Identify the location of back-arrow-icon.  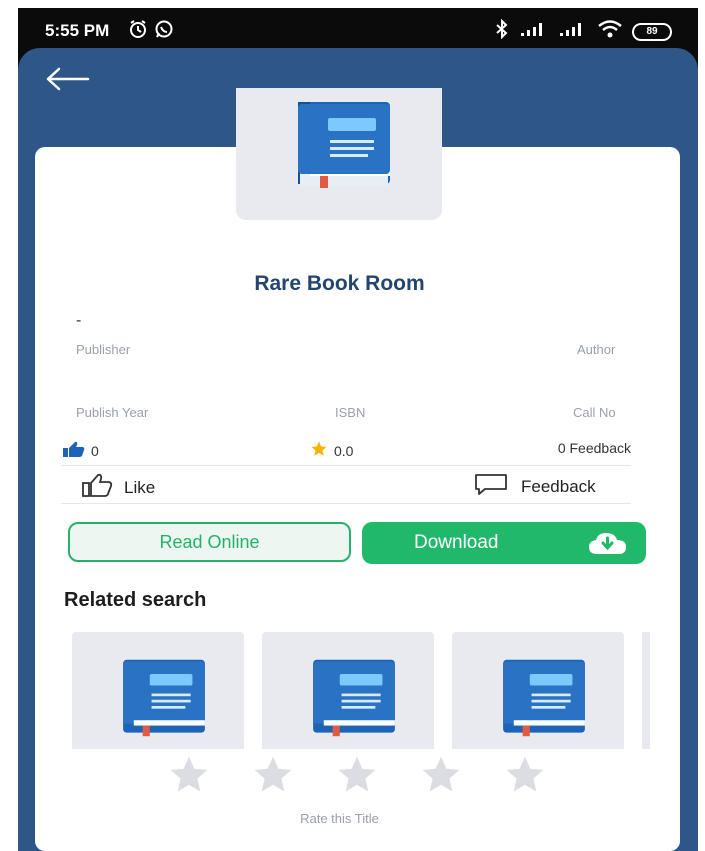
(67, 79).